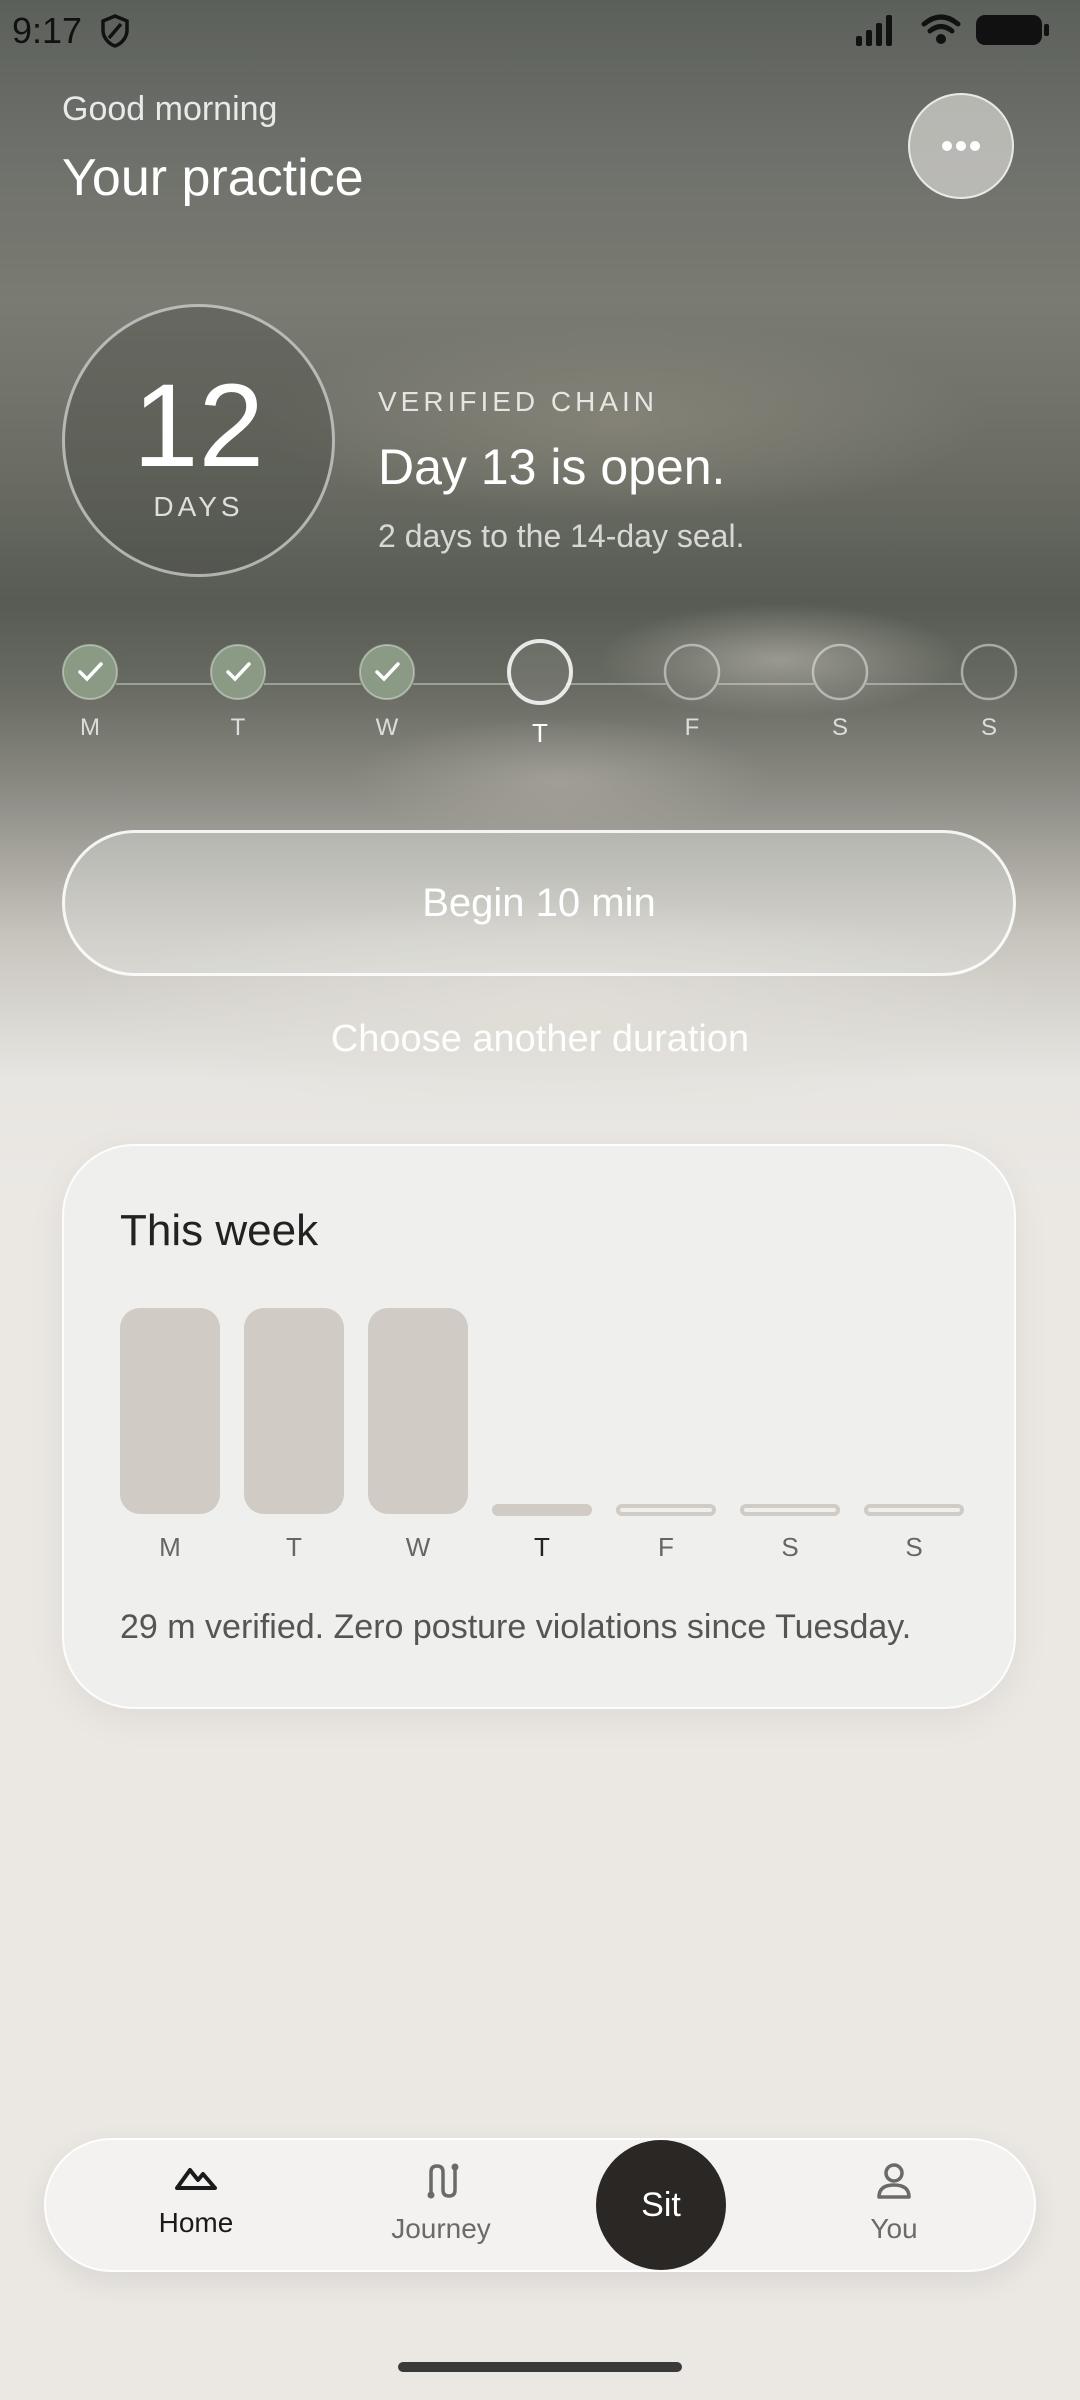 This screenshot has height=2400, width=1080. I want to click on week-bar-label: W, so click(418, 1547).